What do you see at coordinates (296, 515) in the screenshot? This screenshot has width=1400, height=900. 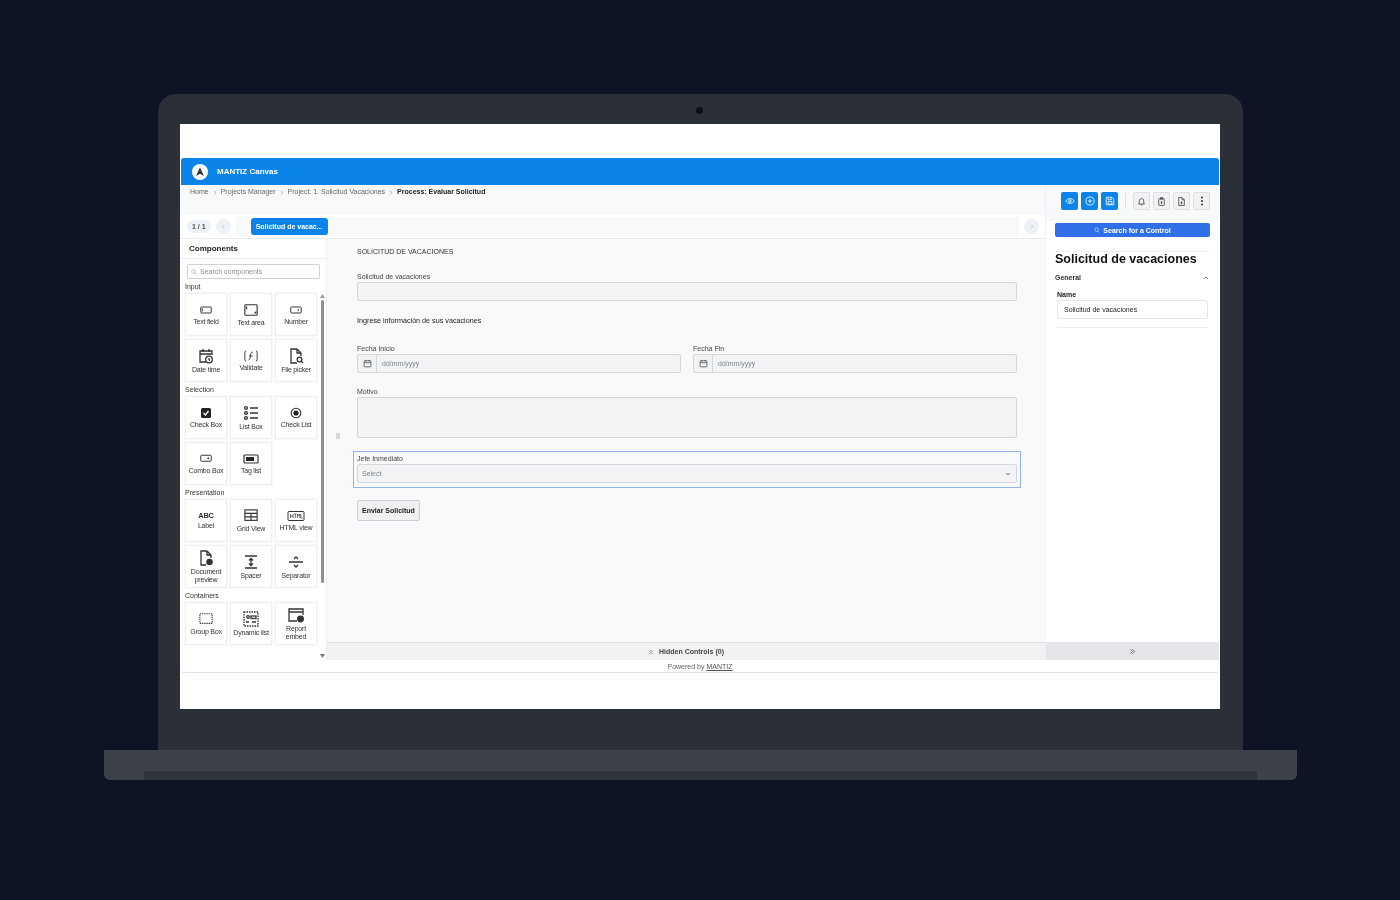 I see `html-icon` at bounding box center [296, 515].